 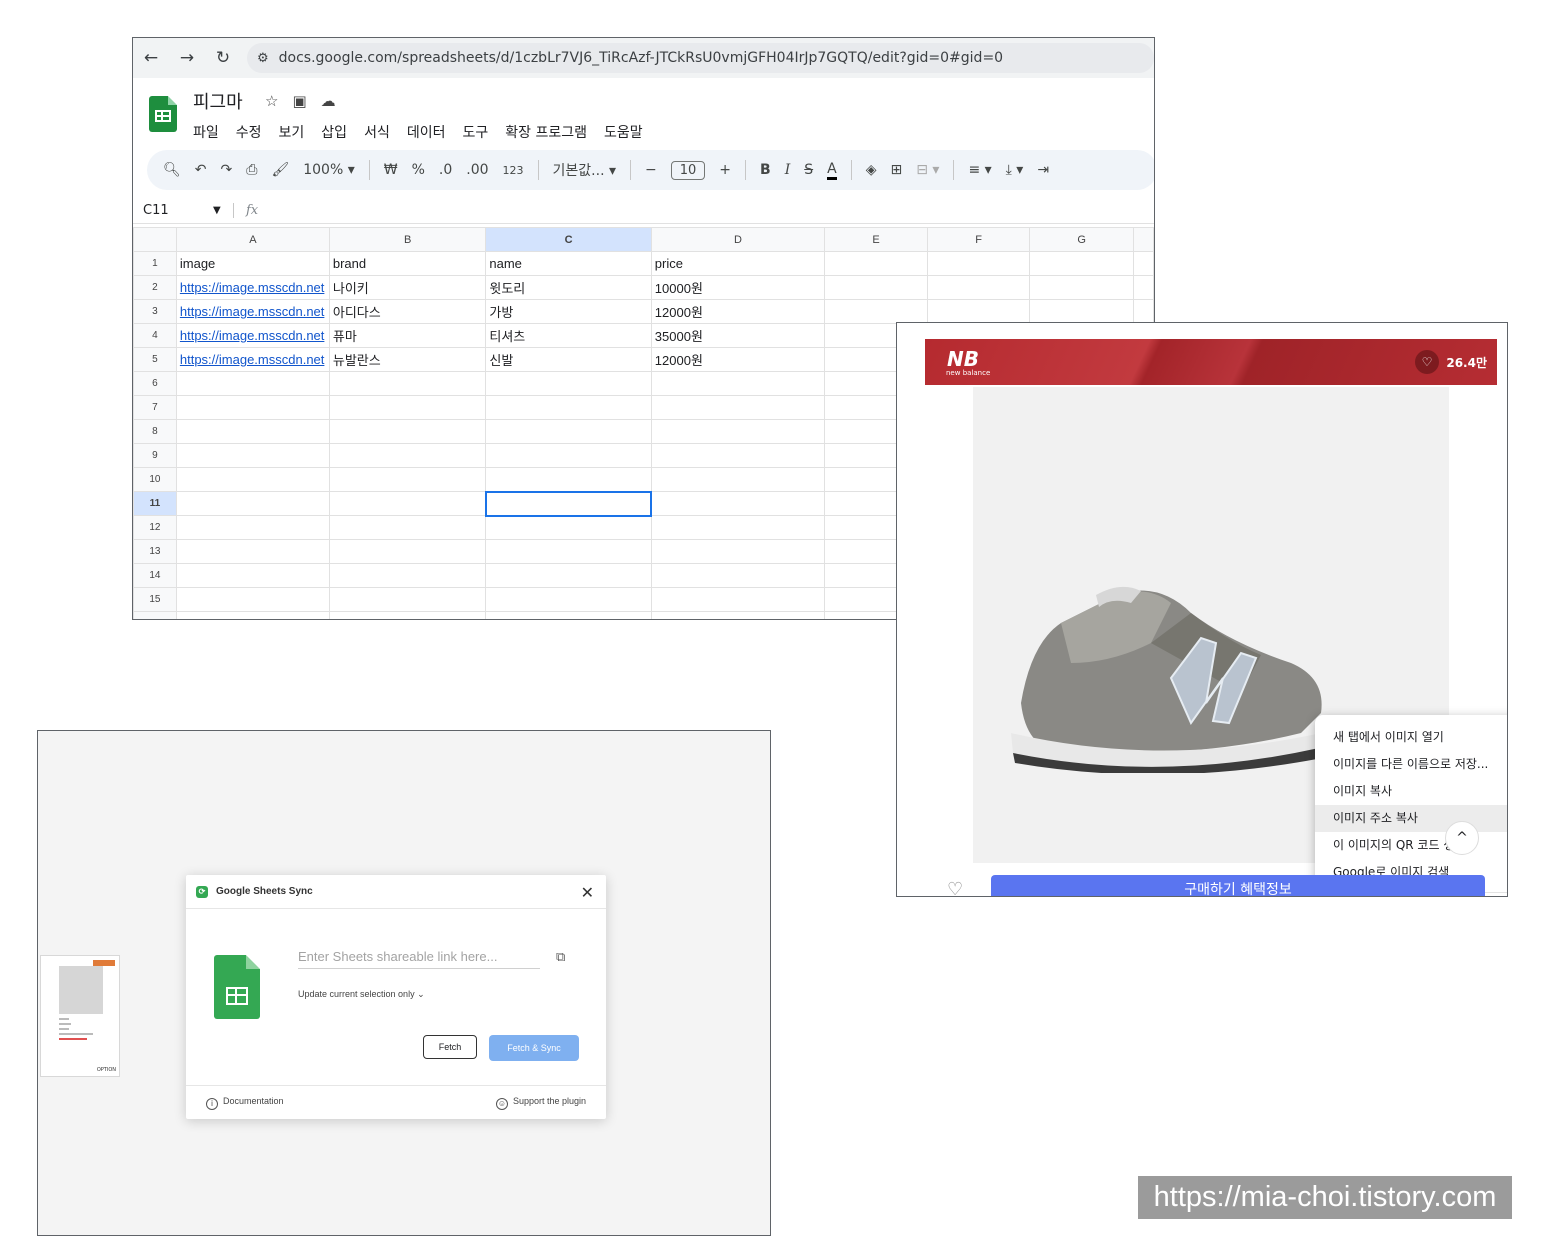 I want to click on close-icon: ✕, so click(x=587, y=893).